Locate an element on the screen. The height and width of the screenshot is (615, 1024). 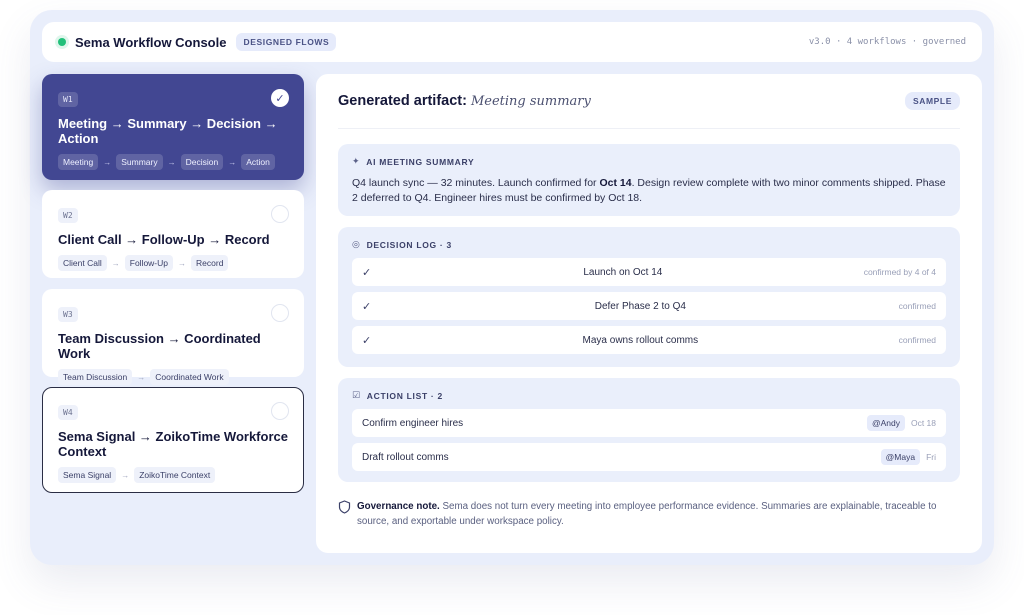
decision-log-heading: DECISION LOG · 3 is located at coordinates (409, 244).